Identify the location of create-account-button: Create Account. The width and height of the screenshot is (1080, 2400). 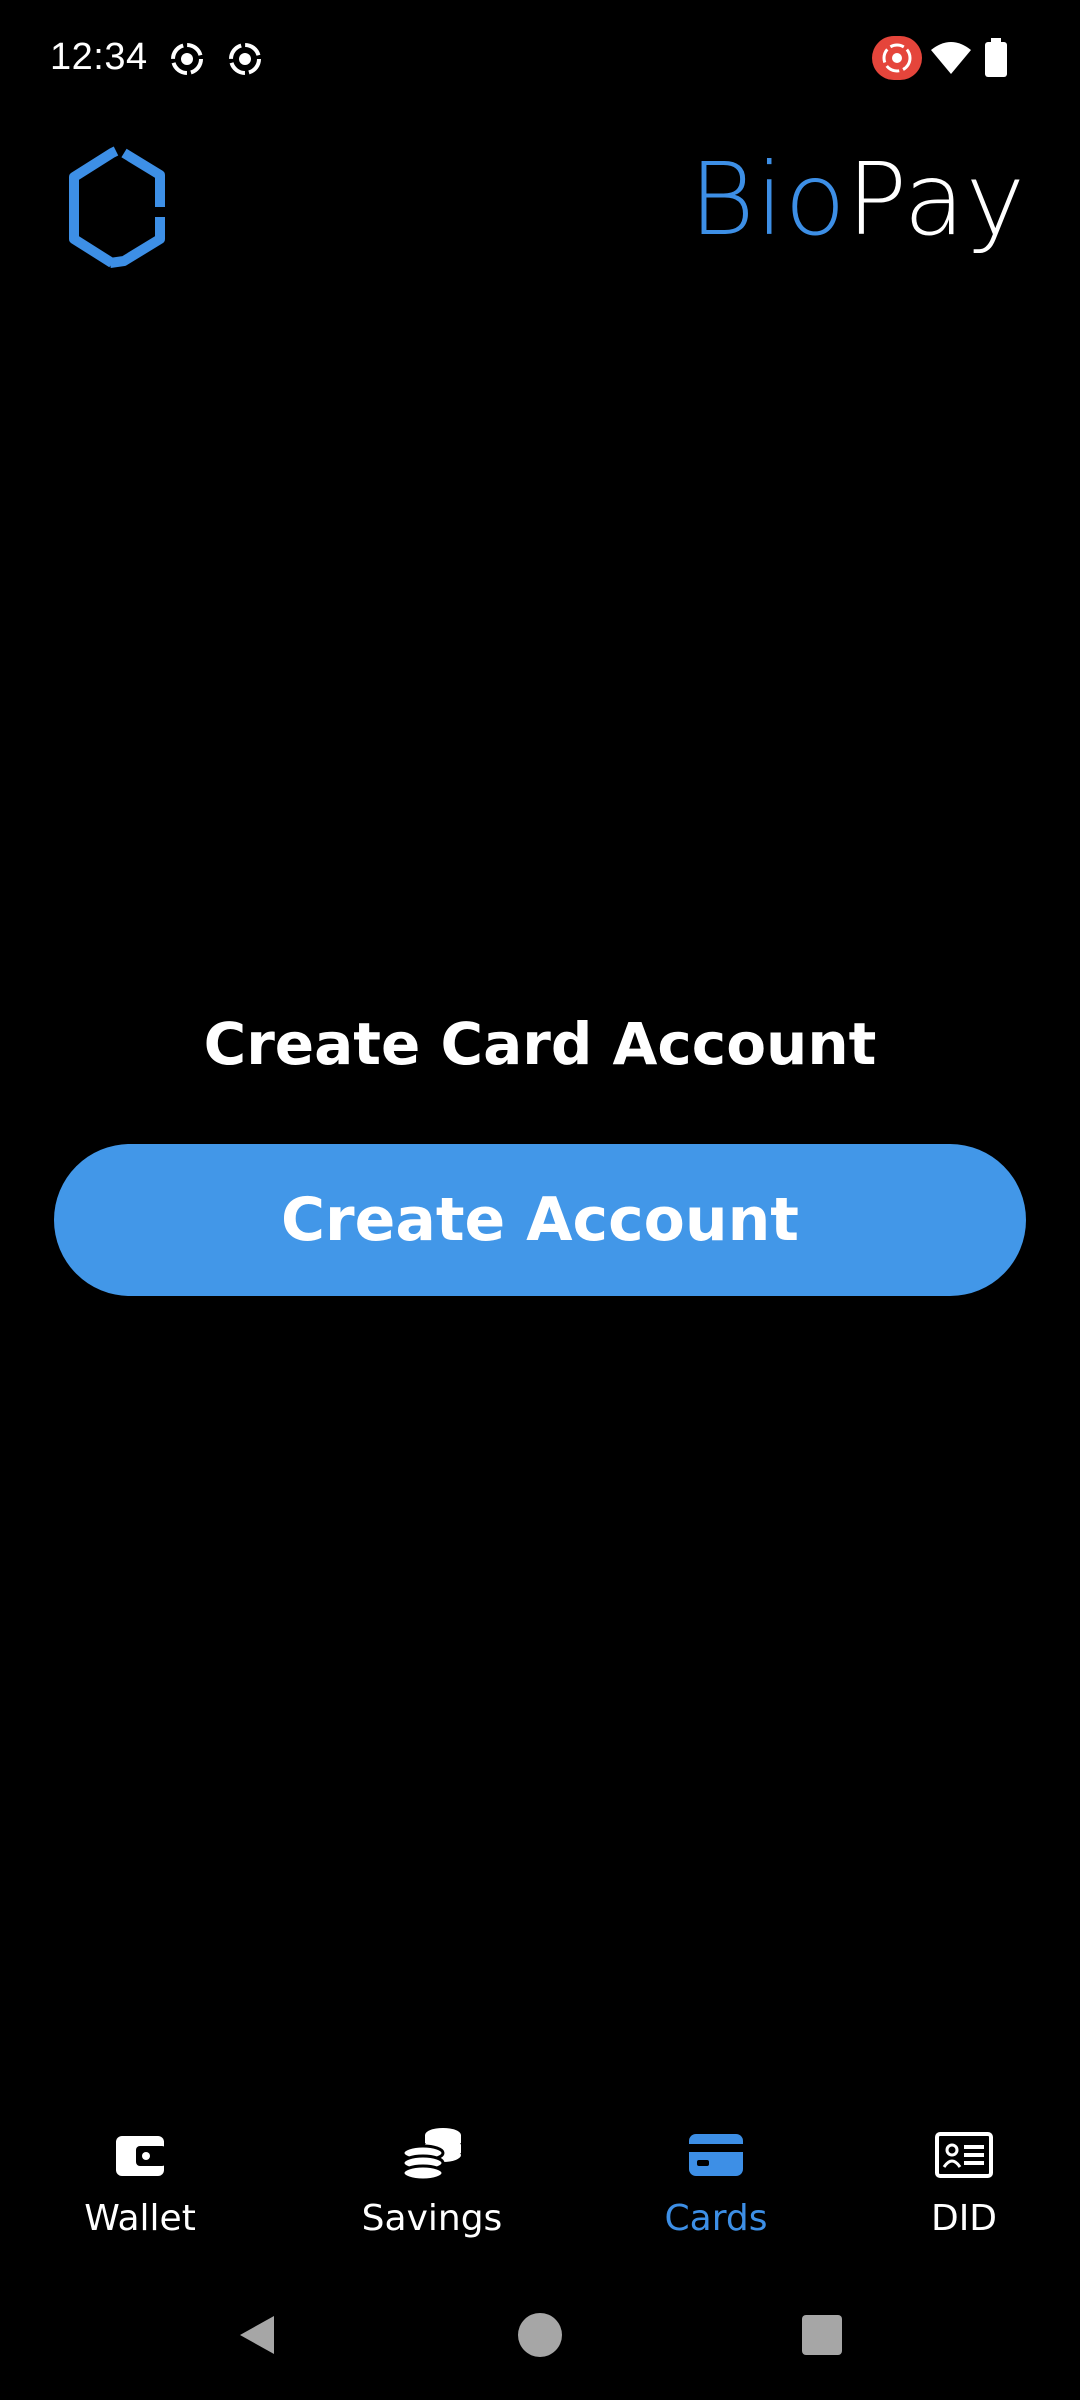
(540, 1220).